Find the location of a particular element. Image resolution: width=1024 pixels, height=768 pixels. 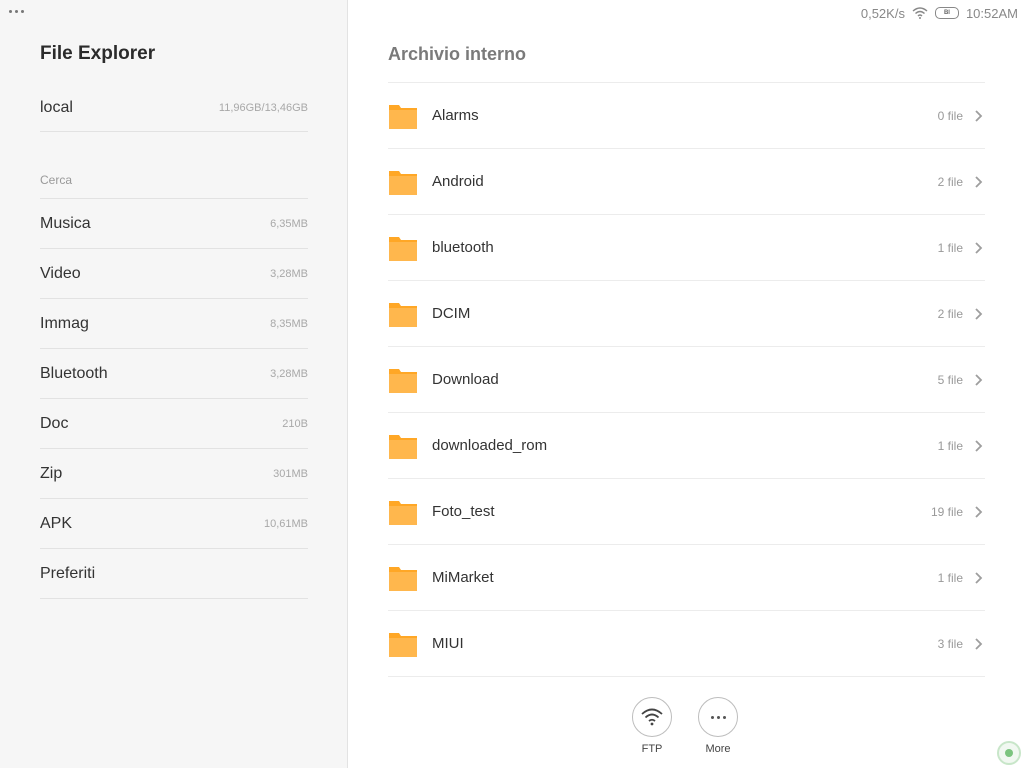

floating-assist-icon is located at coordinates (1009, 753).